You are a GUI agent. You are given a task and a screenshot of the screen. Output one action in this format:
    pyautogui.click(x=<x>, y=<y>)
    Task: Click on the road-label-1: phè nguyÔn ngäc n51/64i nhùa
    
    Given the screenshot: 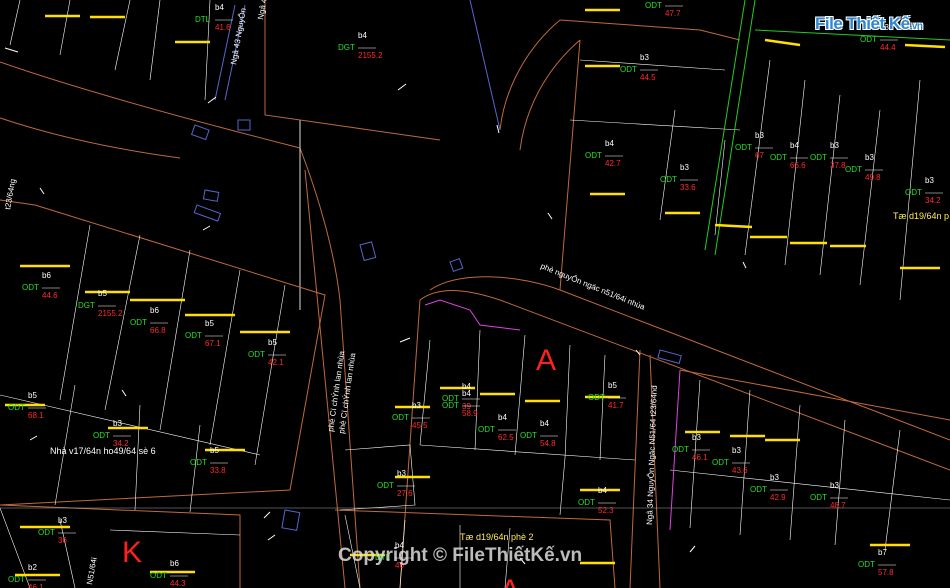 What is the action you would take?
    pyautogui.click(x=592, y=287)
    